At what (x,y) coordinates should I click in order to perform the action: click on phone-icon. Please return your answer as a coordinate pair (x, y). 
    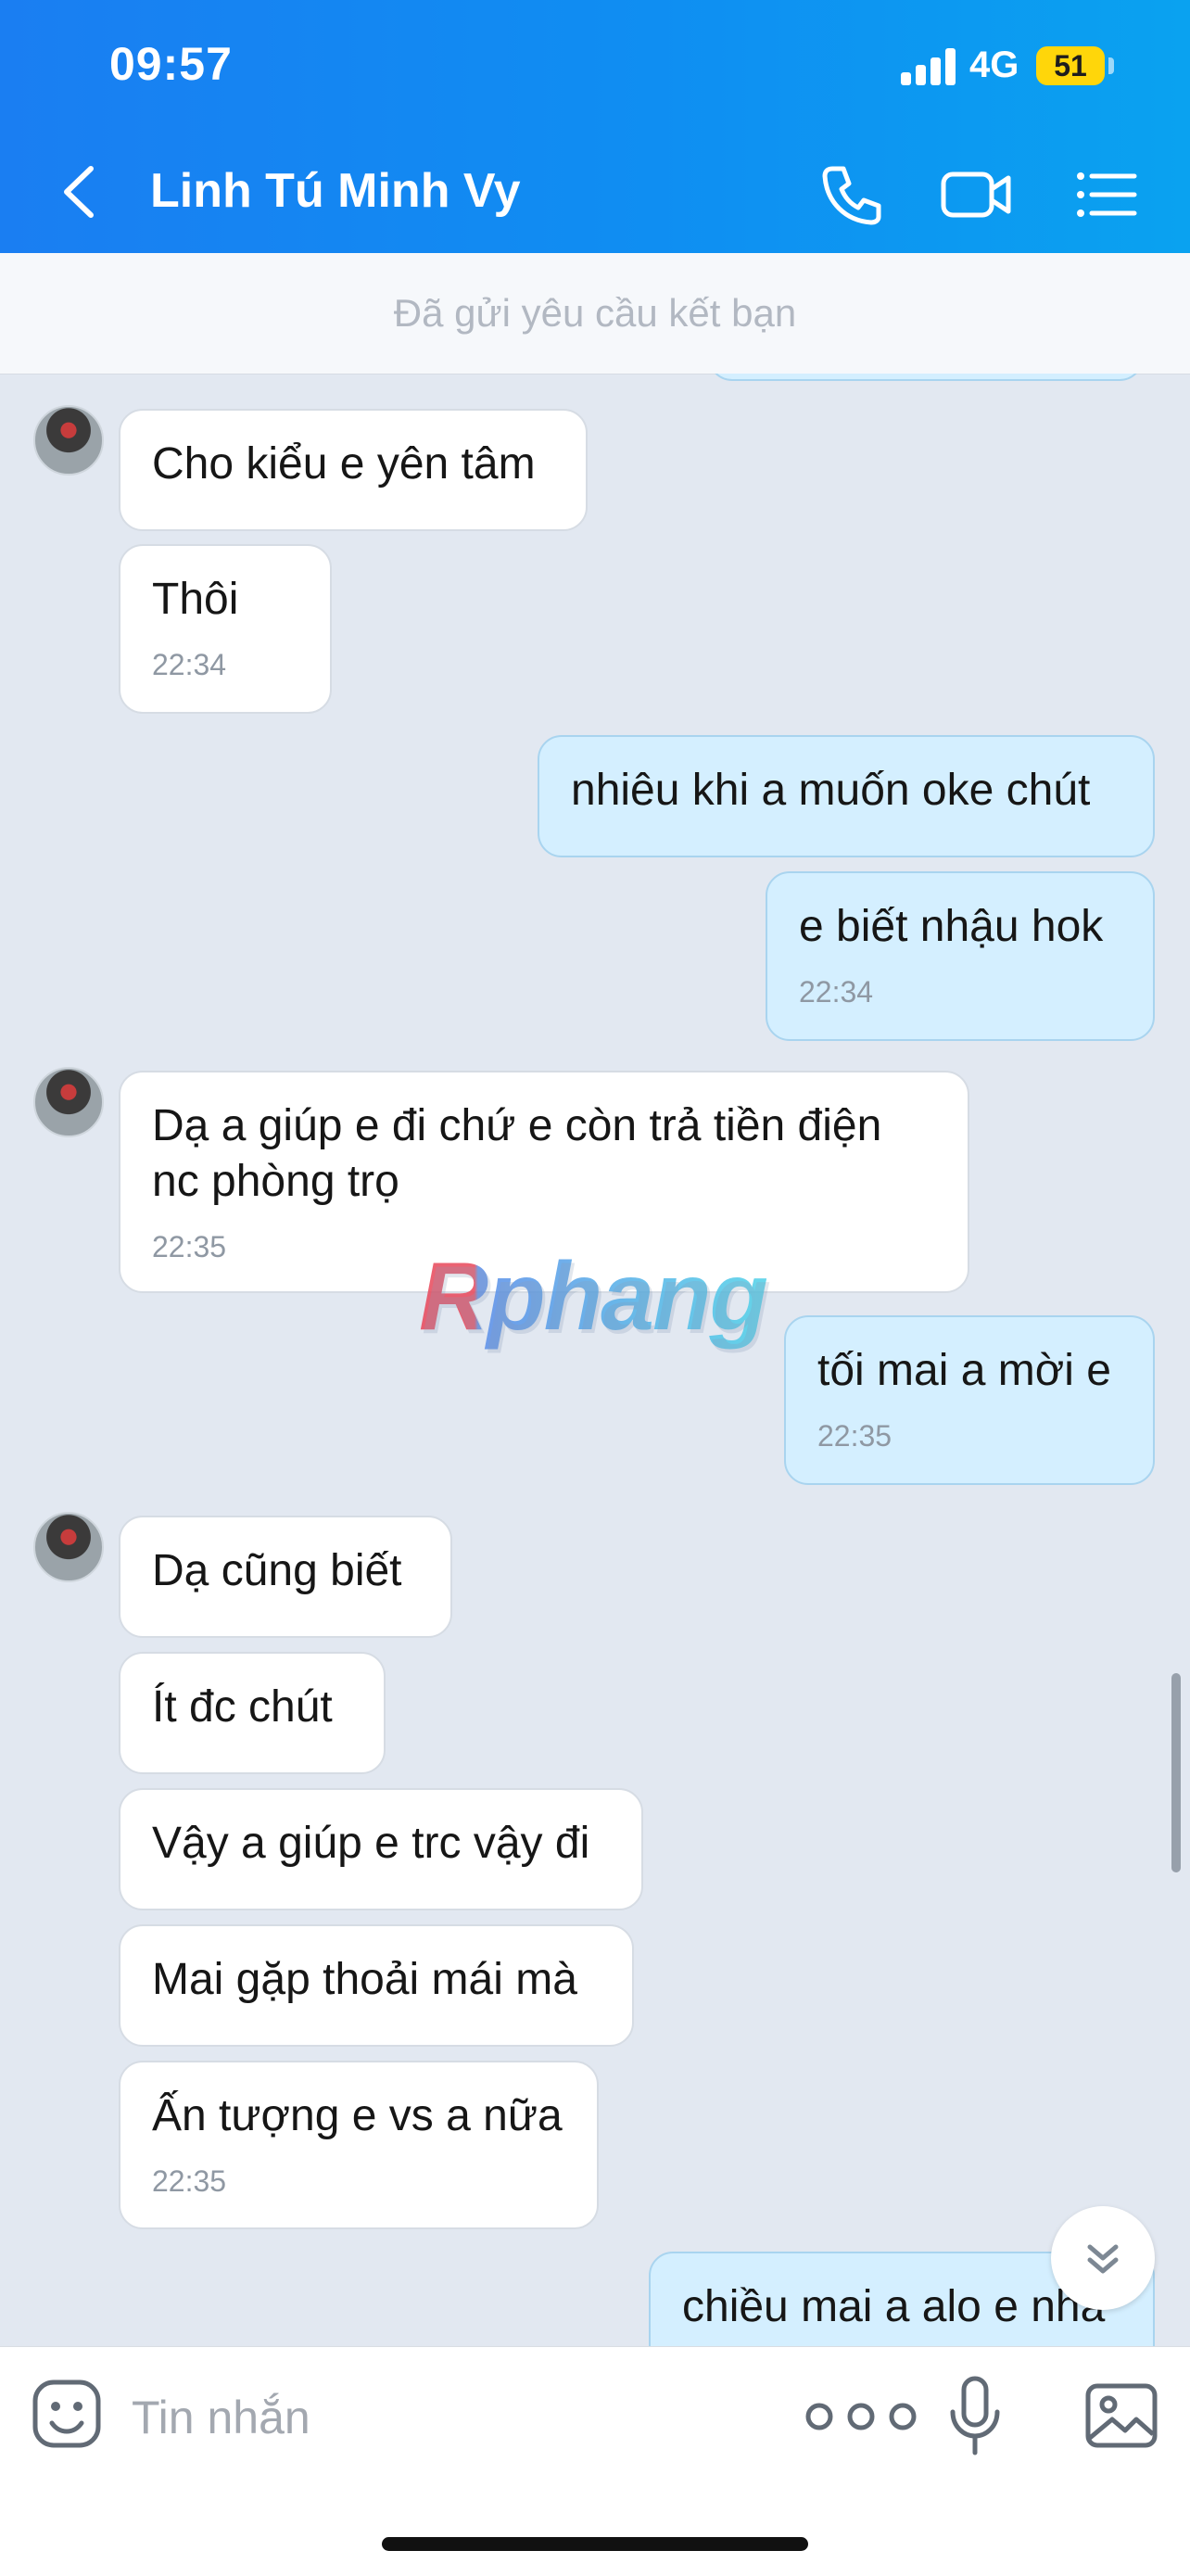
    Looking at the image, I should click on (851, 195).